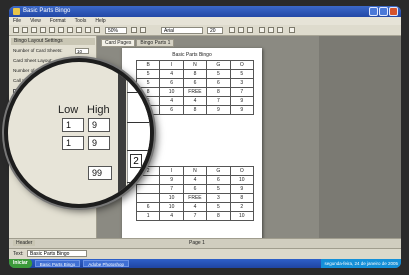 This screenshot has width=409, height=275. What do you see at coordinates (134, 30) in the screenshot?
I see `pointer-icon` at bounding box center [134, 30].